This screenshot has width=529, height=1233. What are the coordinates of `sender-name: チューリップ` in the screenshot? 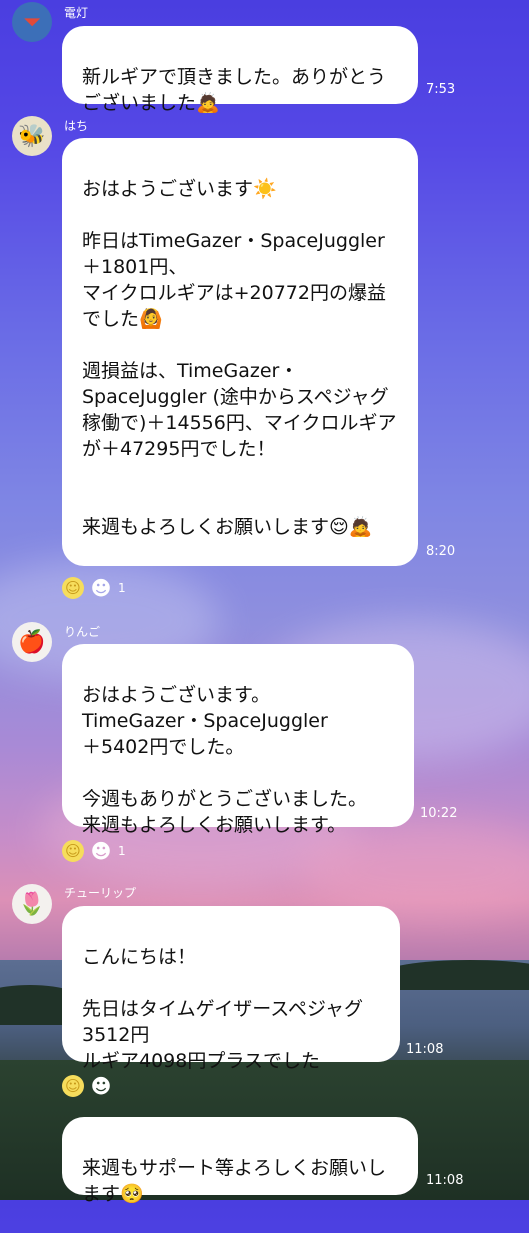 It's located at (100, 893).